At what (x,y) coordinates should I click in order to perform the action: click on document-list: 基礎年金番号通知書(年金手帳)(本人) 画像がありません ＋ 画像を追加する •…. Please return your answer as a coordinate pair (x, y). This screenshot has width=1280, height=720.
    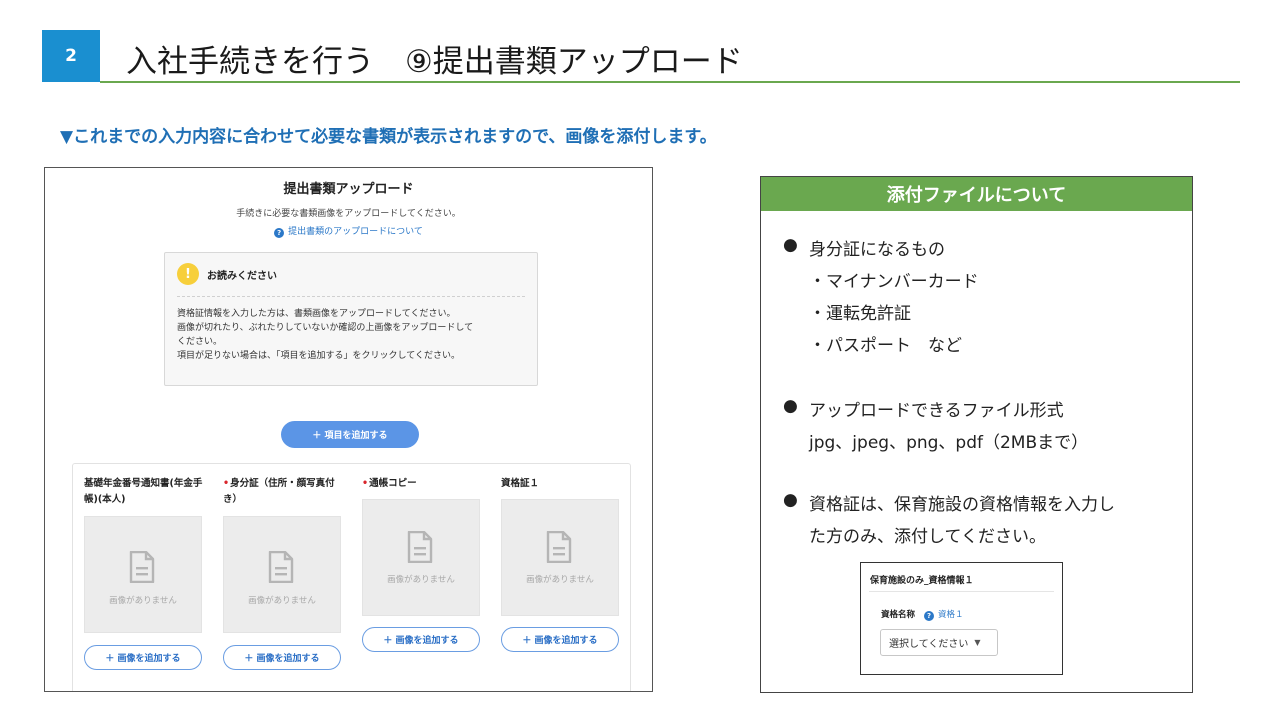
    Looking at the image, I should click on (351, 577).